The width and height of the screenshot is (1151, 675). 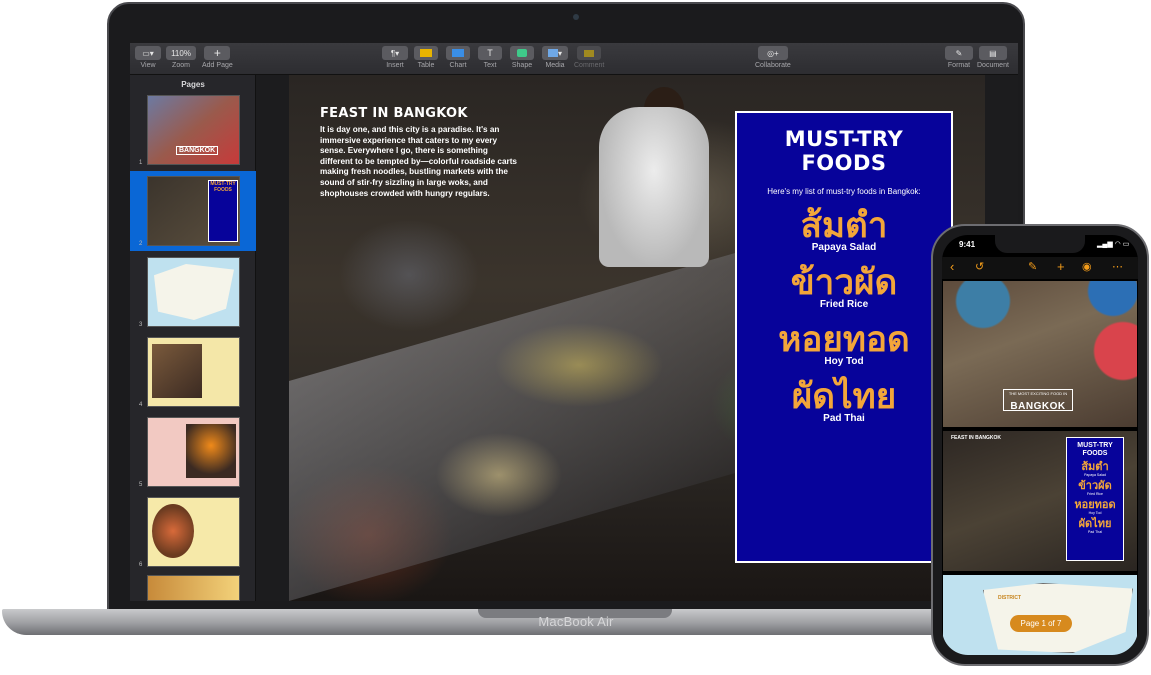 What do you see at coordinates (654, 187) in the screenshot?
I see `photo-chef` at bounding box center [654, 187].